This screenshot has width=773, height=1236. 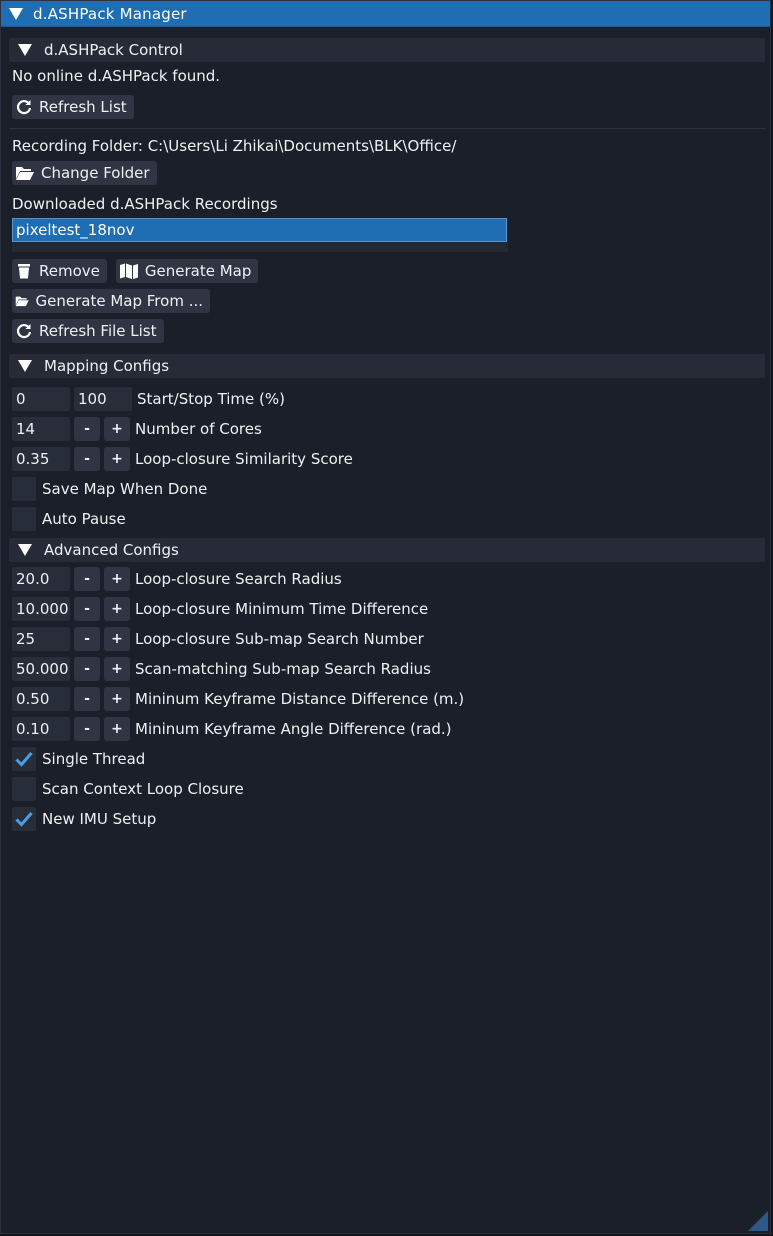 I want to click on stop-time-input: 100, so click(x=103, y=399).